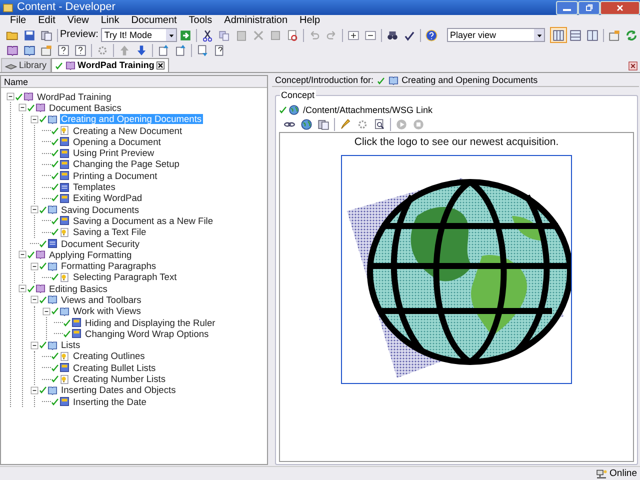 The height and width of the screenshot is (480, 640). I want to click on tab: Library, so click(26, 65).